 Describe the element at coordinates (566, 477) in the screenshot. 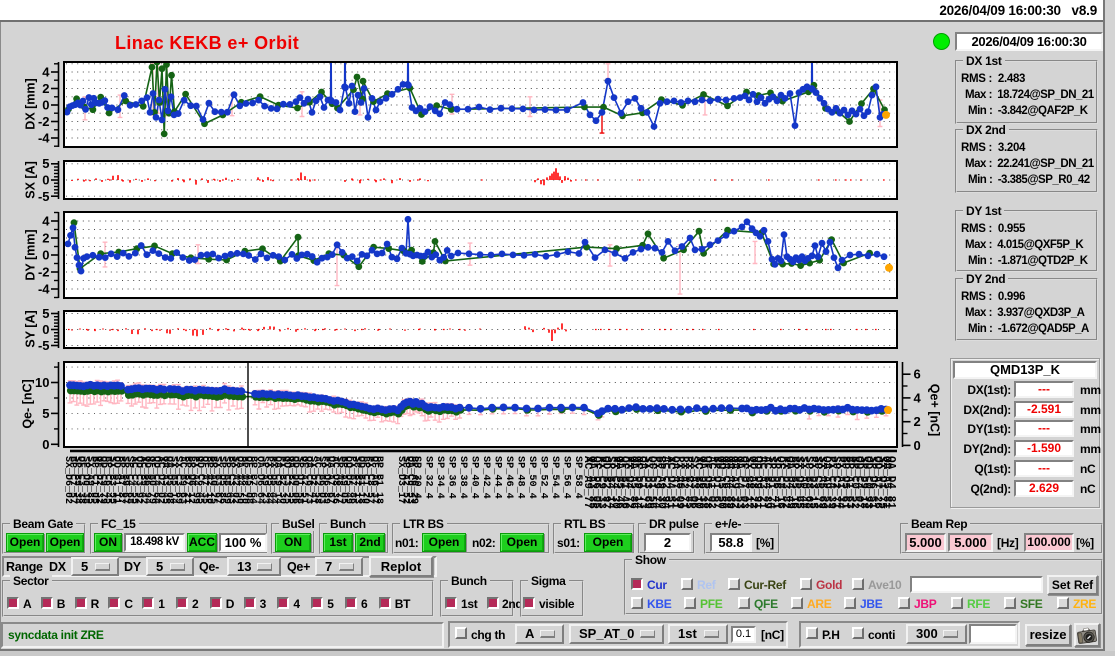

I see `svg-text: SP_56_4` at that location.